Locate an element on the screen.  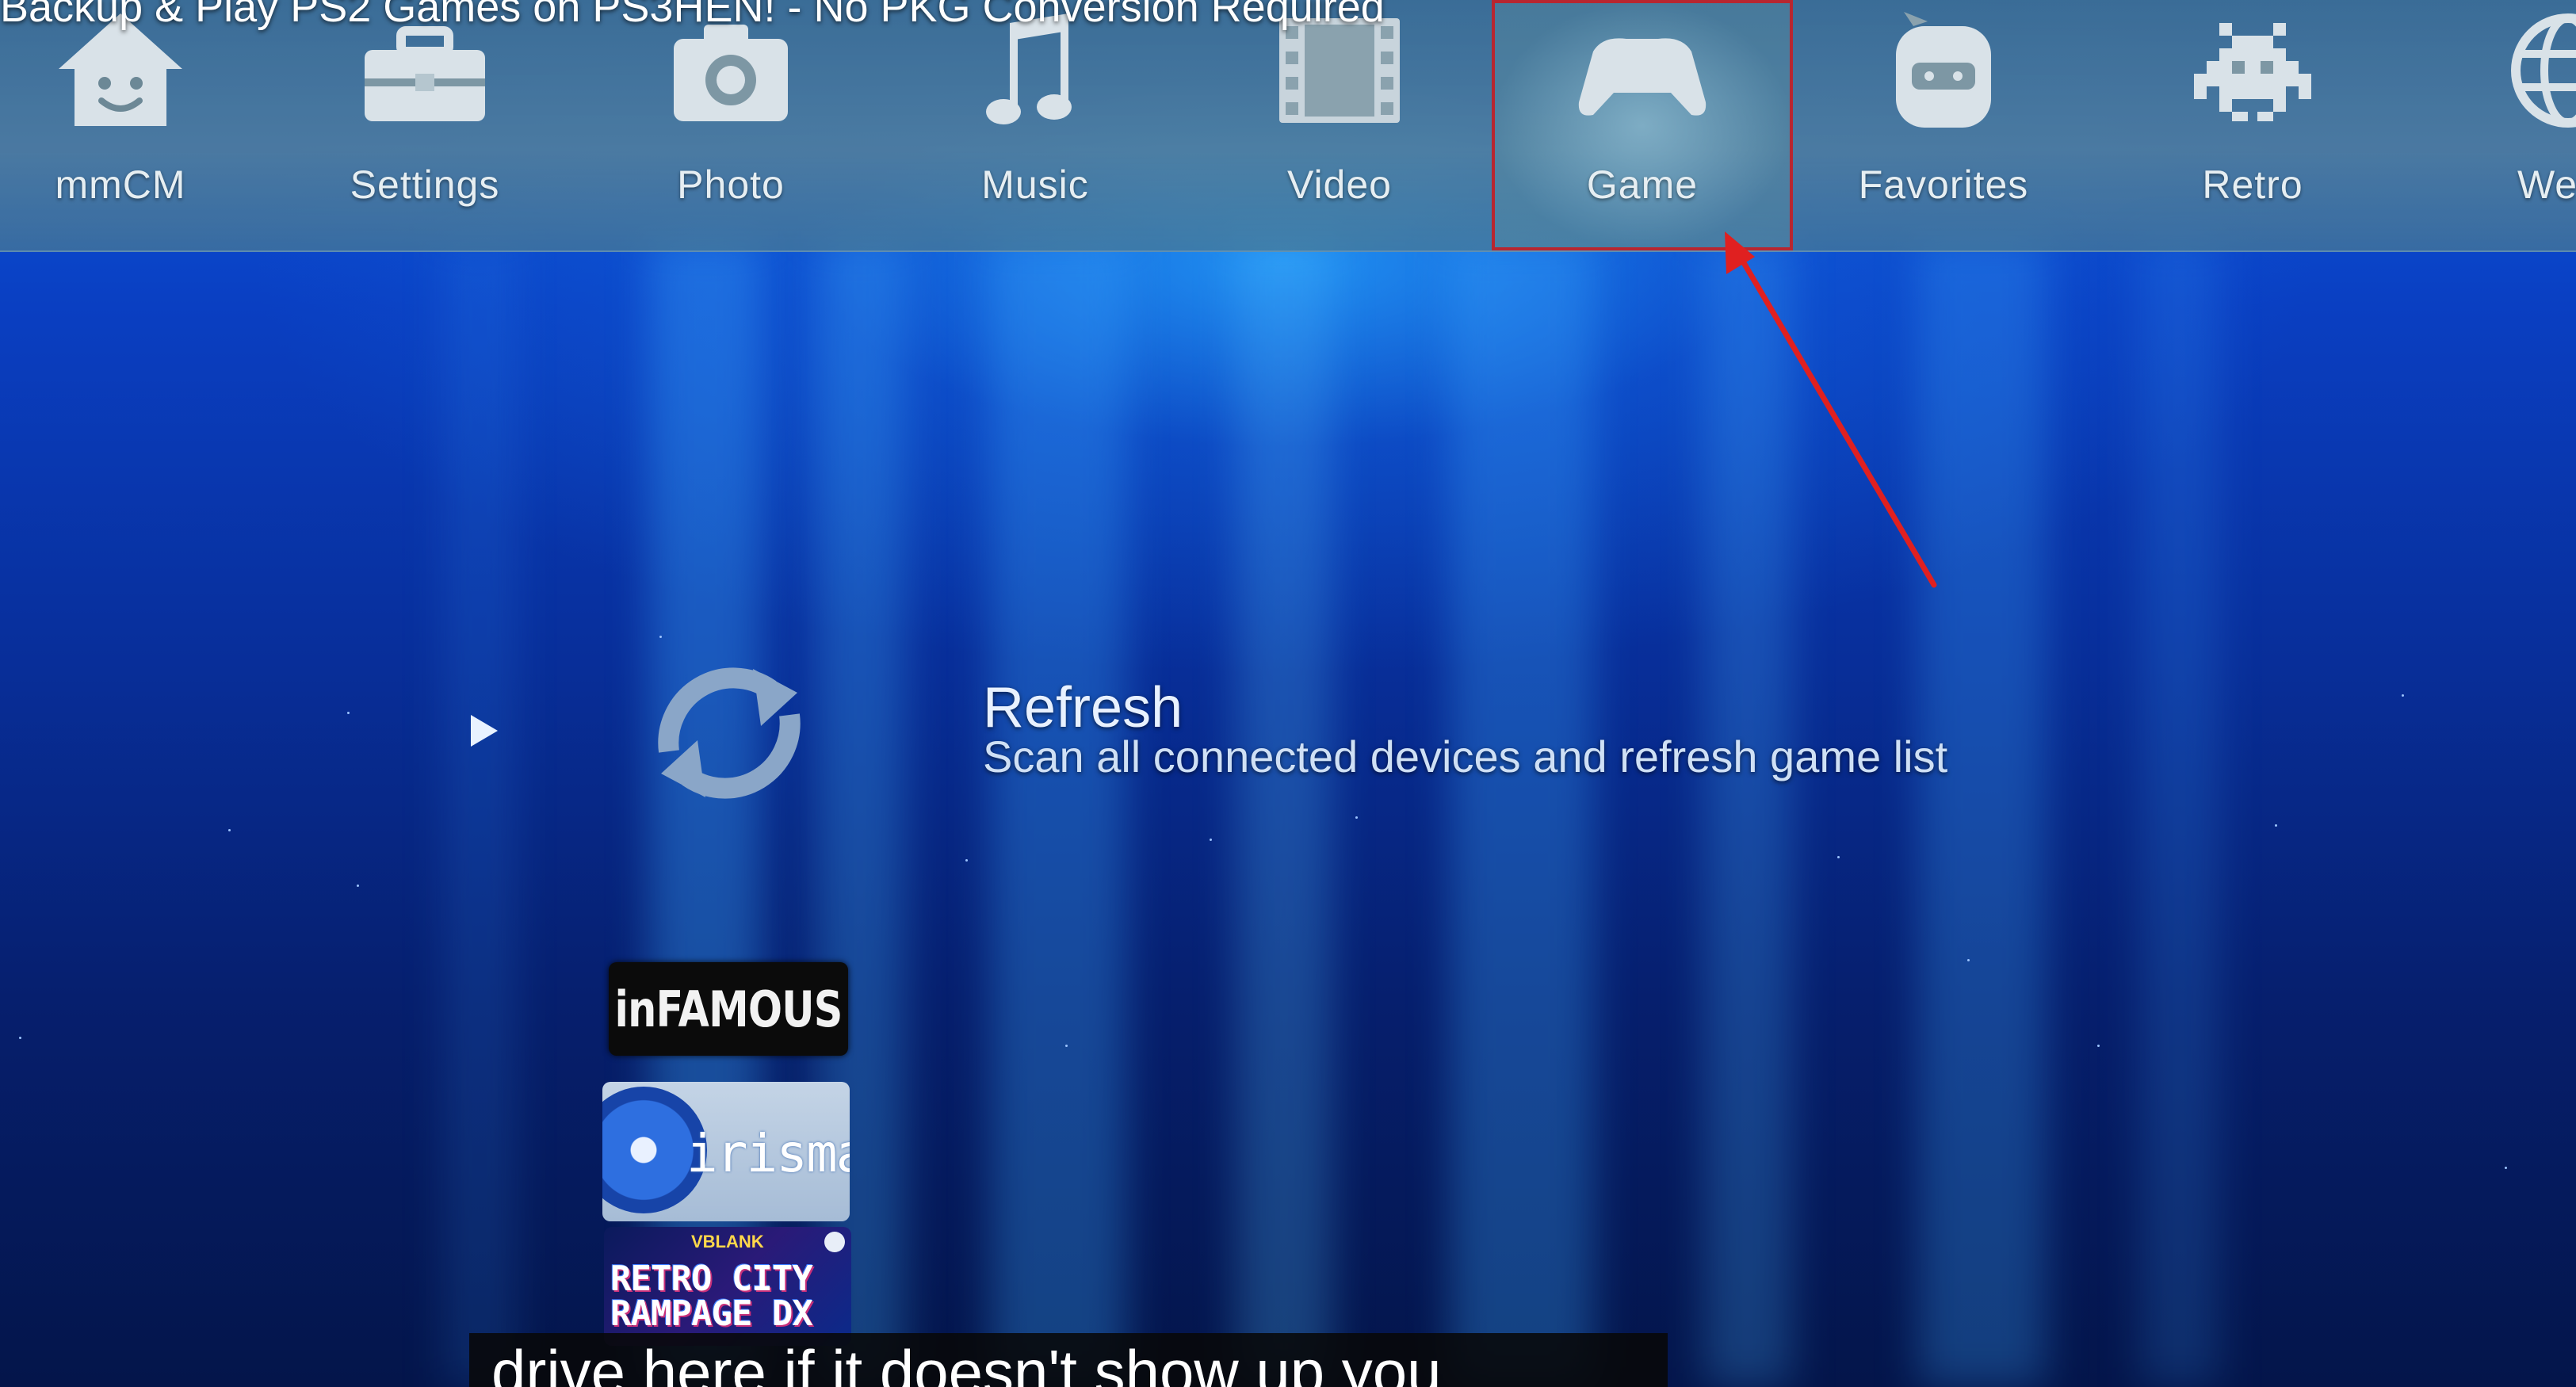
game-title-logo: inFAMOUS is located at coordinates (728, 1009).